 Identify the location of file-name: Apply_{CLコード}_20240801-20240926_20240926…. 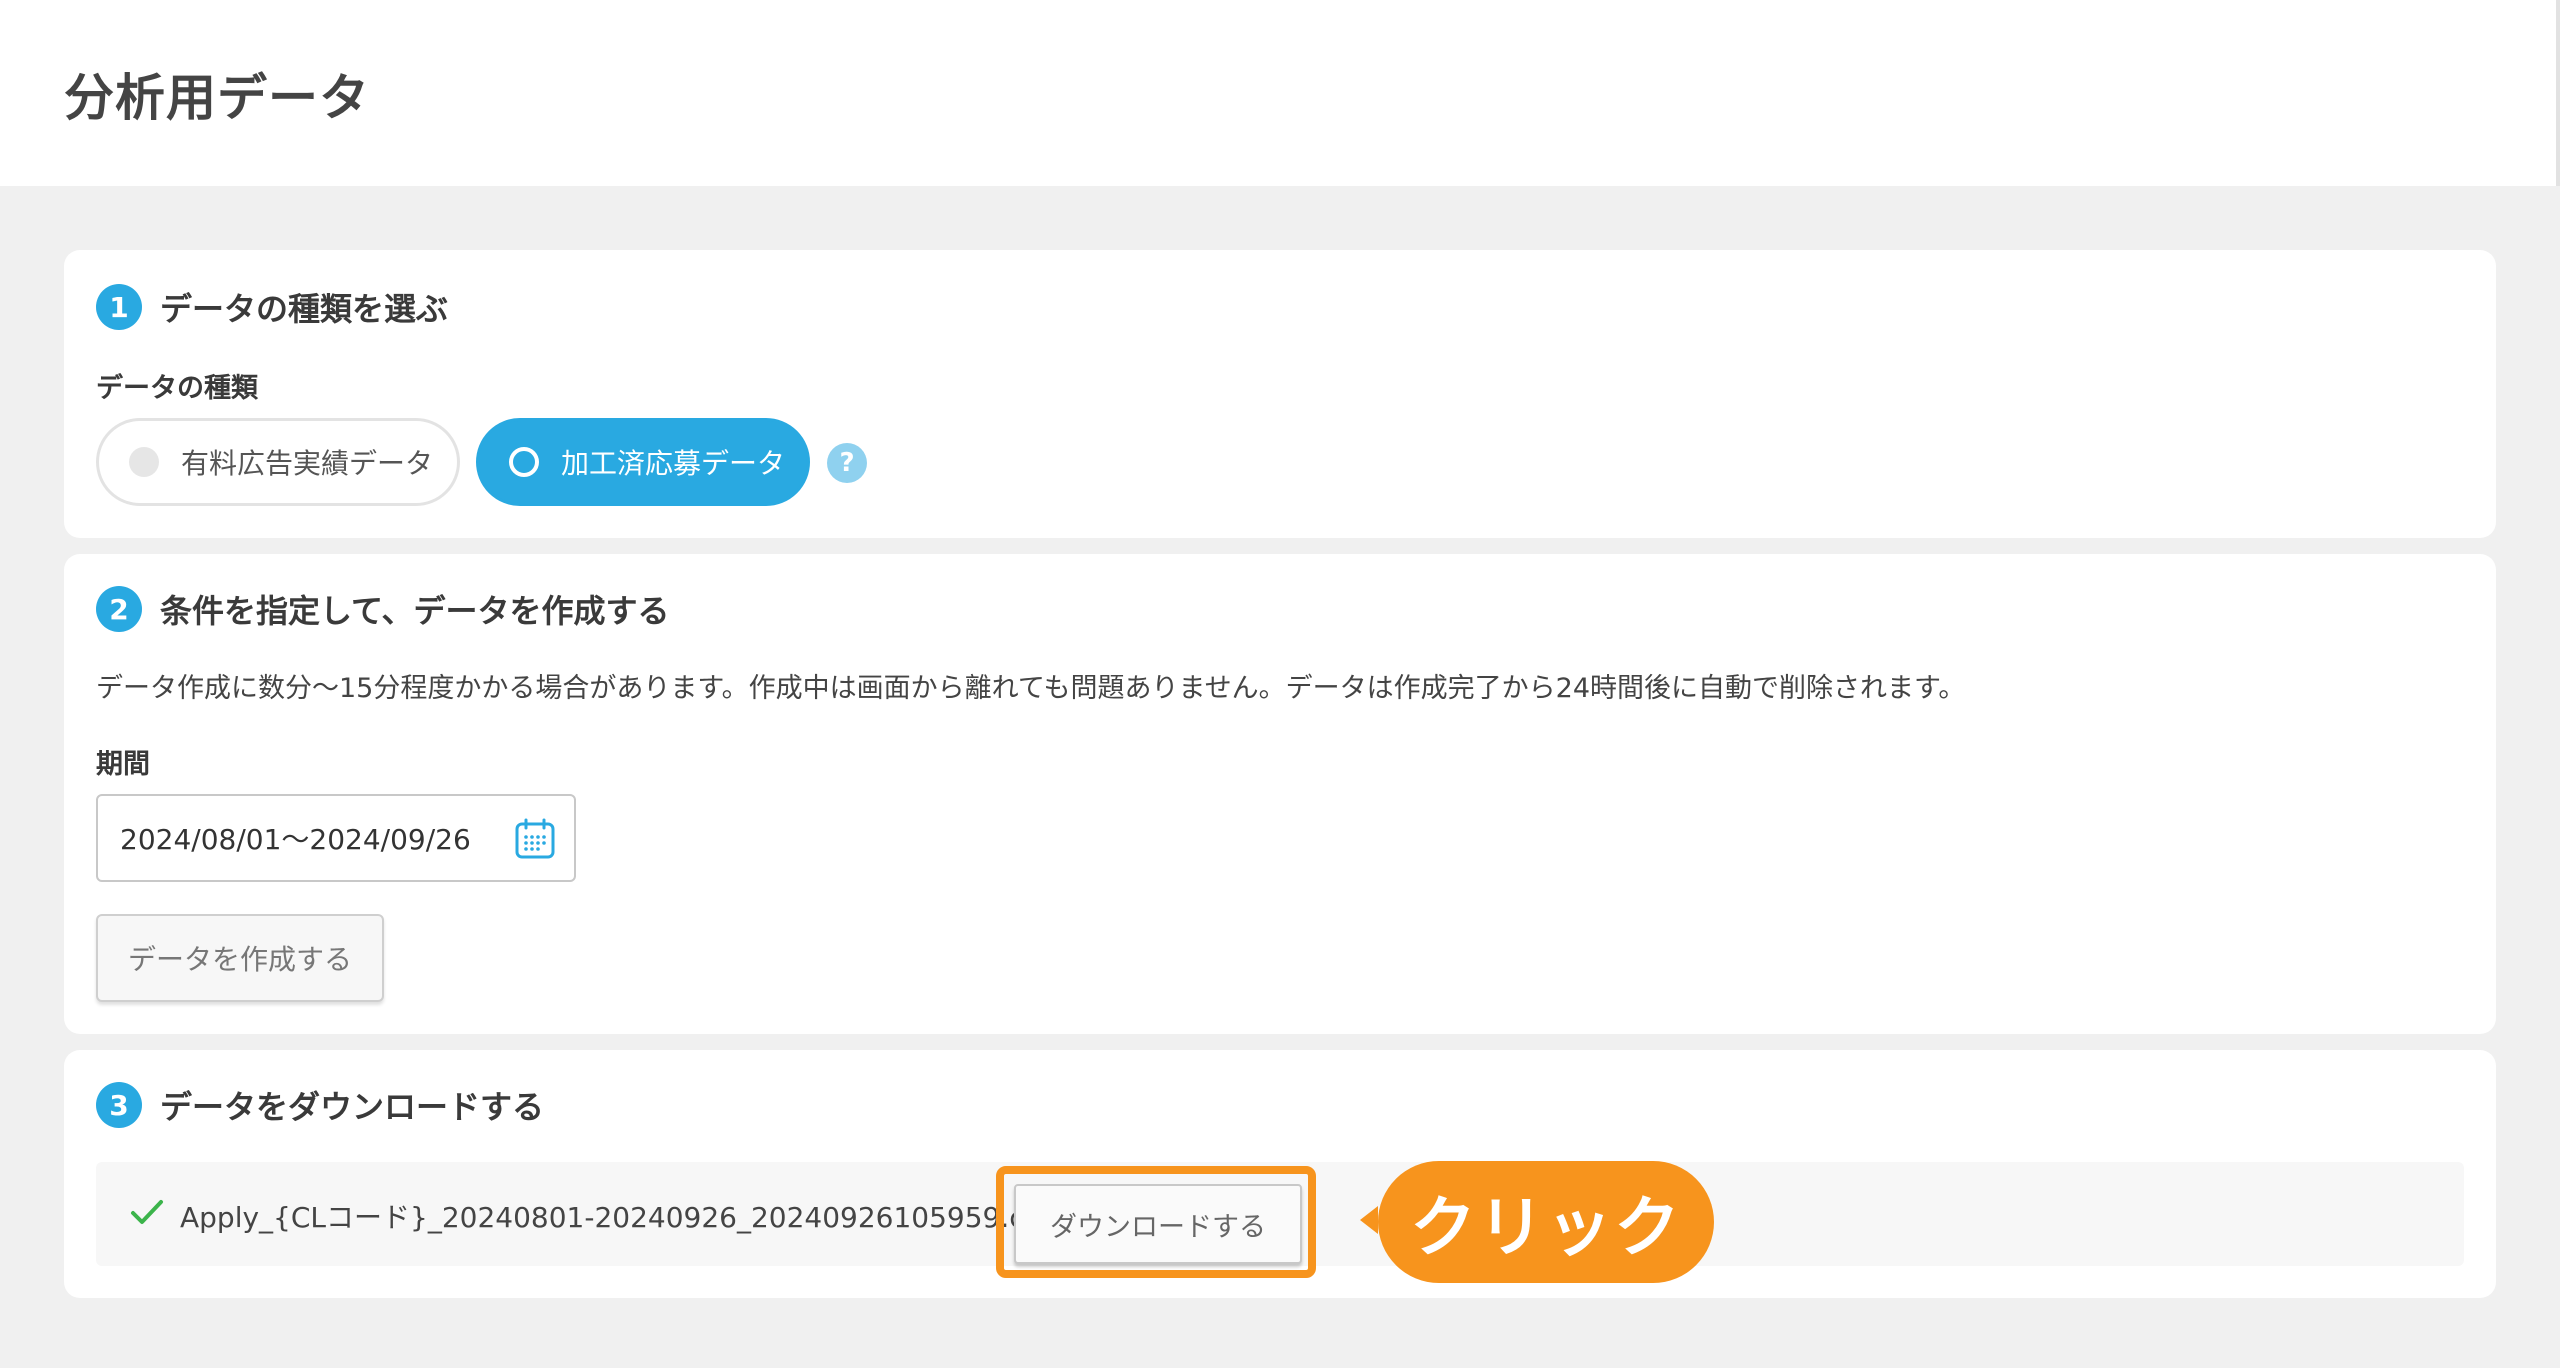
(618, 1217).